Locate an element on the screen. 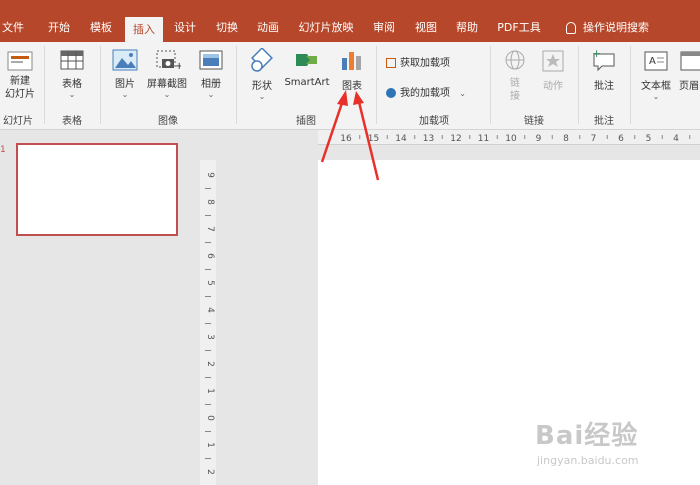 The image size is (700, 485). annotation-arrows is located at coordinates (350, 135).